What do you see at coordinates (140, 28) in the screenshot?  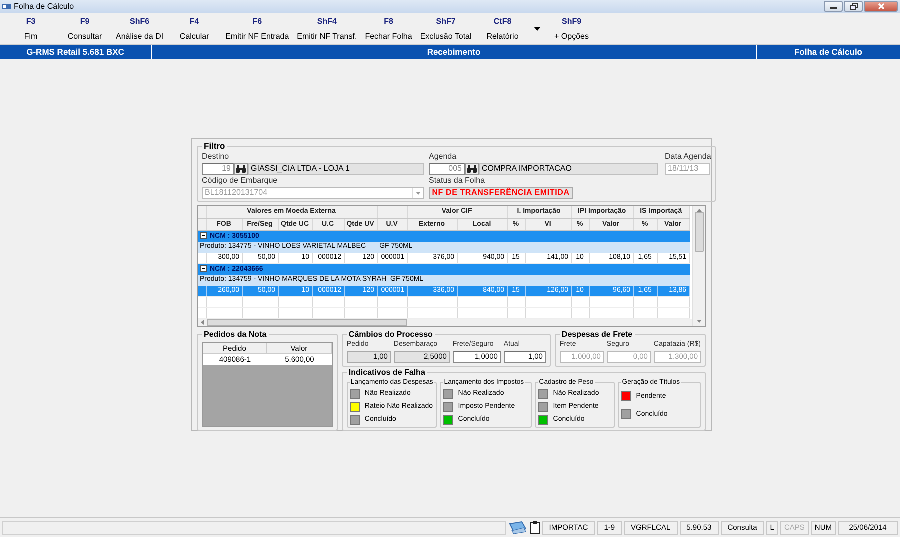 I see `toolbar-button: ShF6 Análise da DI` at bounding box center [140, 28].